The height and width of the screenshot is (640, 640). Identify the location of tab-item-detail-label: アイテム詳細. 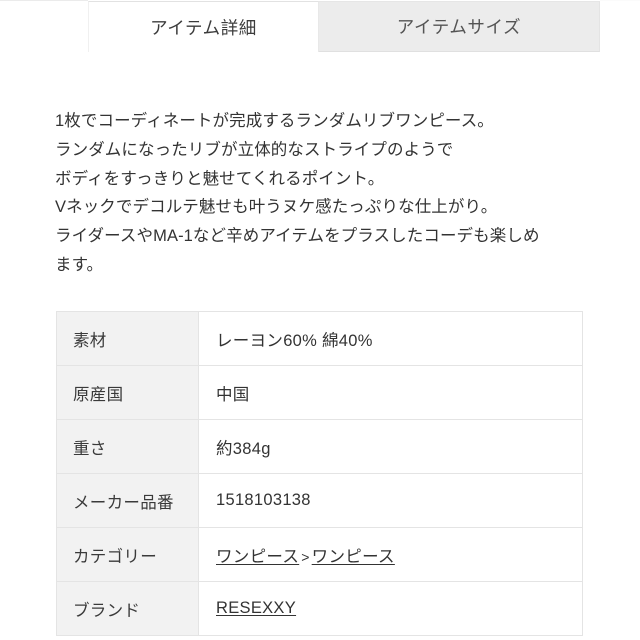
(203, 27).